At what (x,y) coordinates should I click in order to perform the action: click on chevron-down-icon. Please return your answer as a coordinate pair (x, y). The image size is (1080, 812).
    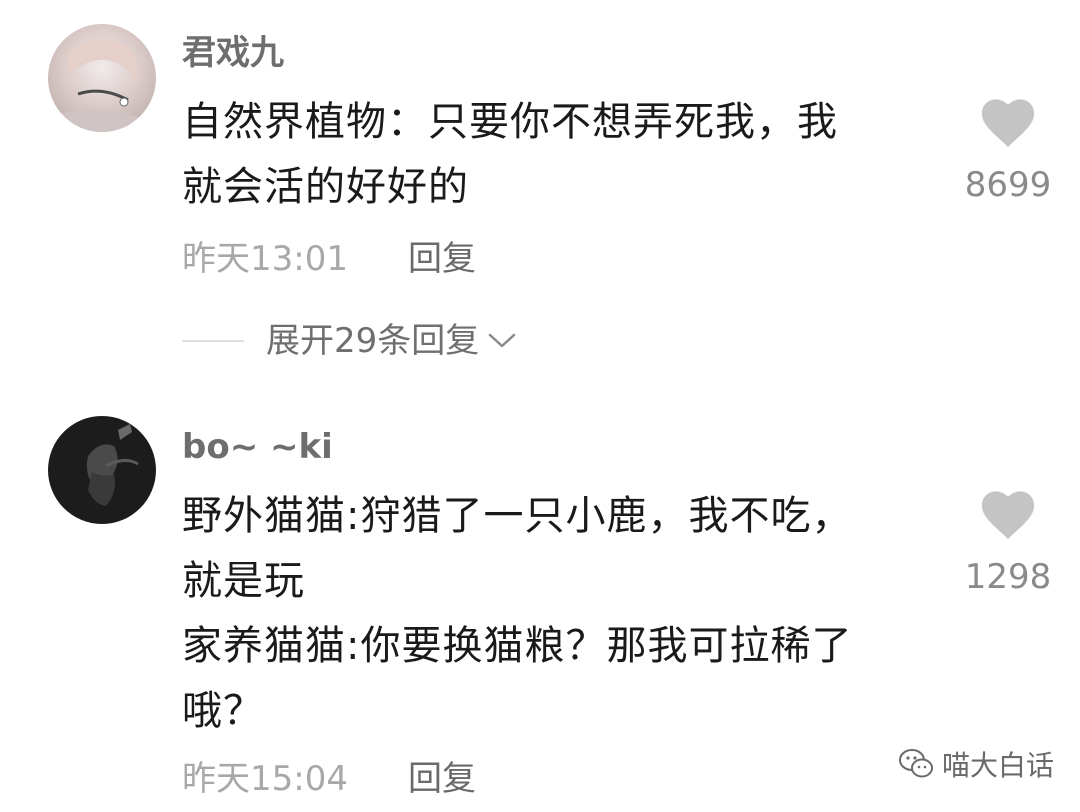
    Looking at the image, I should click on (502, 340).